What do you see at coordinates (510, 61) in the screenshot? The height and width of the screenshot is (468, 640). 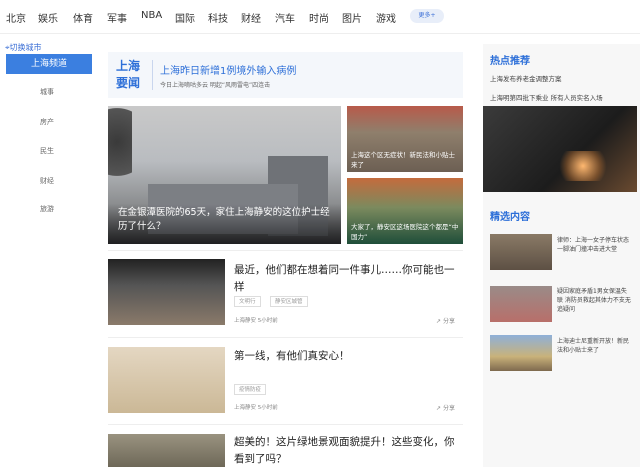 I see `hot-title: 热点推荐` at bounding box center [510, 61].